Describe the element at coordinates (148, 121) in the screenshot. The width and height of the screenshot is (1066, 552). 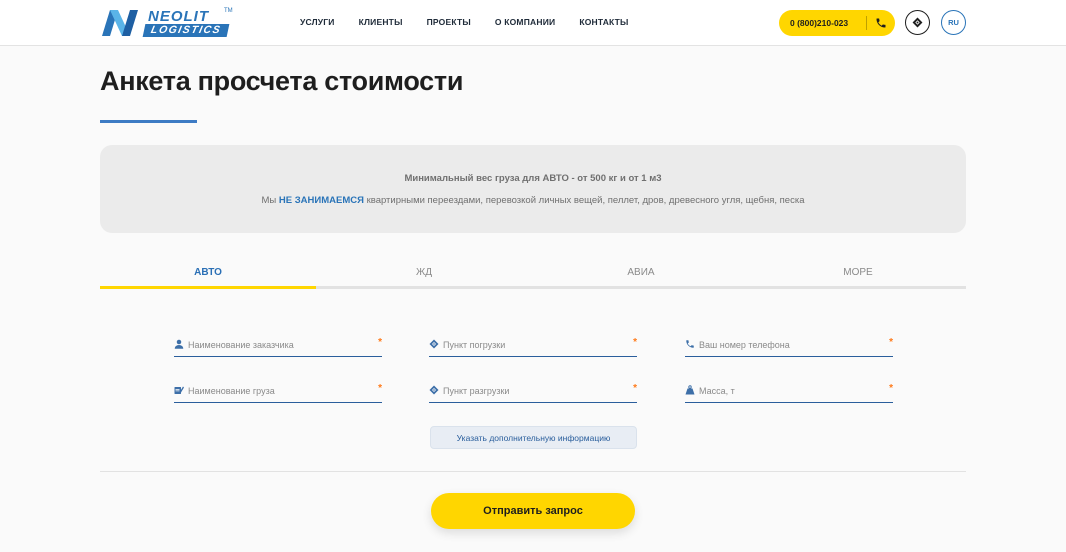
I see `title-underline` at that location.